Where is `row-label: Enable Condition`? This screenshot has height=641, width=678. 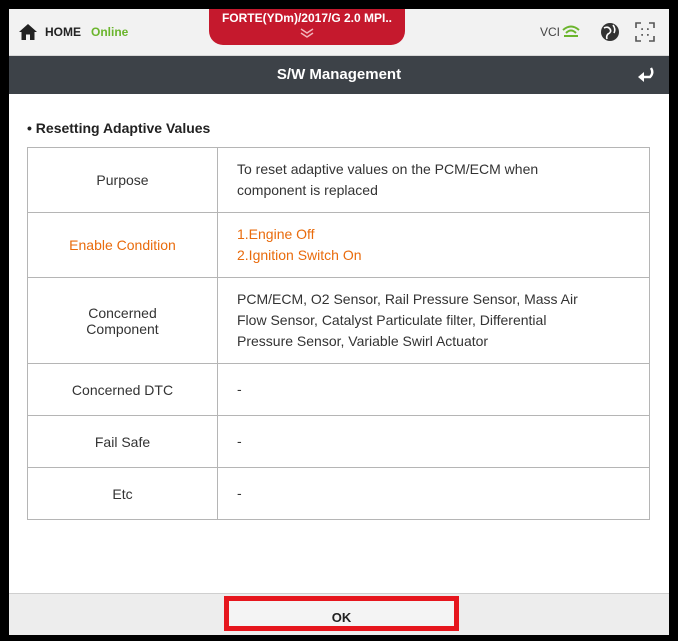
row-label: Enable Condition is located at coordinates (122, 245).